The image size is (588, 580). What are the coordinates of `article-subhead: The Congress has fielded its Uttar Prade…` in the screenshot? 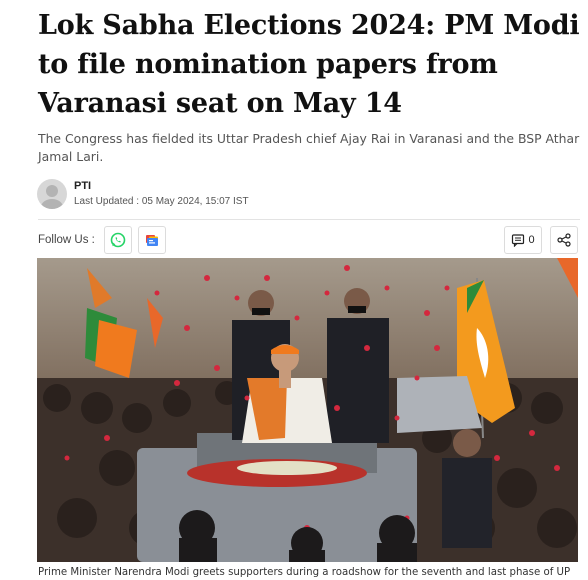 It's located at (309, 147).